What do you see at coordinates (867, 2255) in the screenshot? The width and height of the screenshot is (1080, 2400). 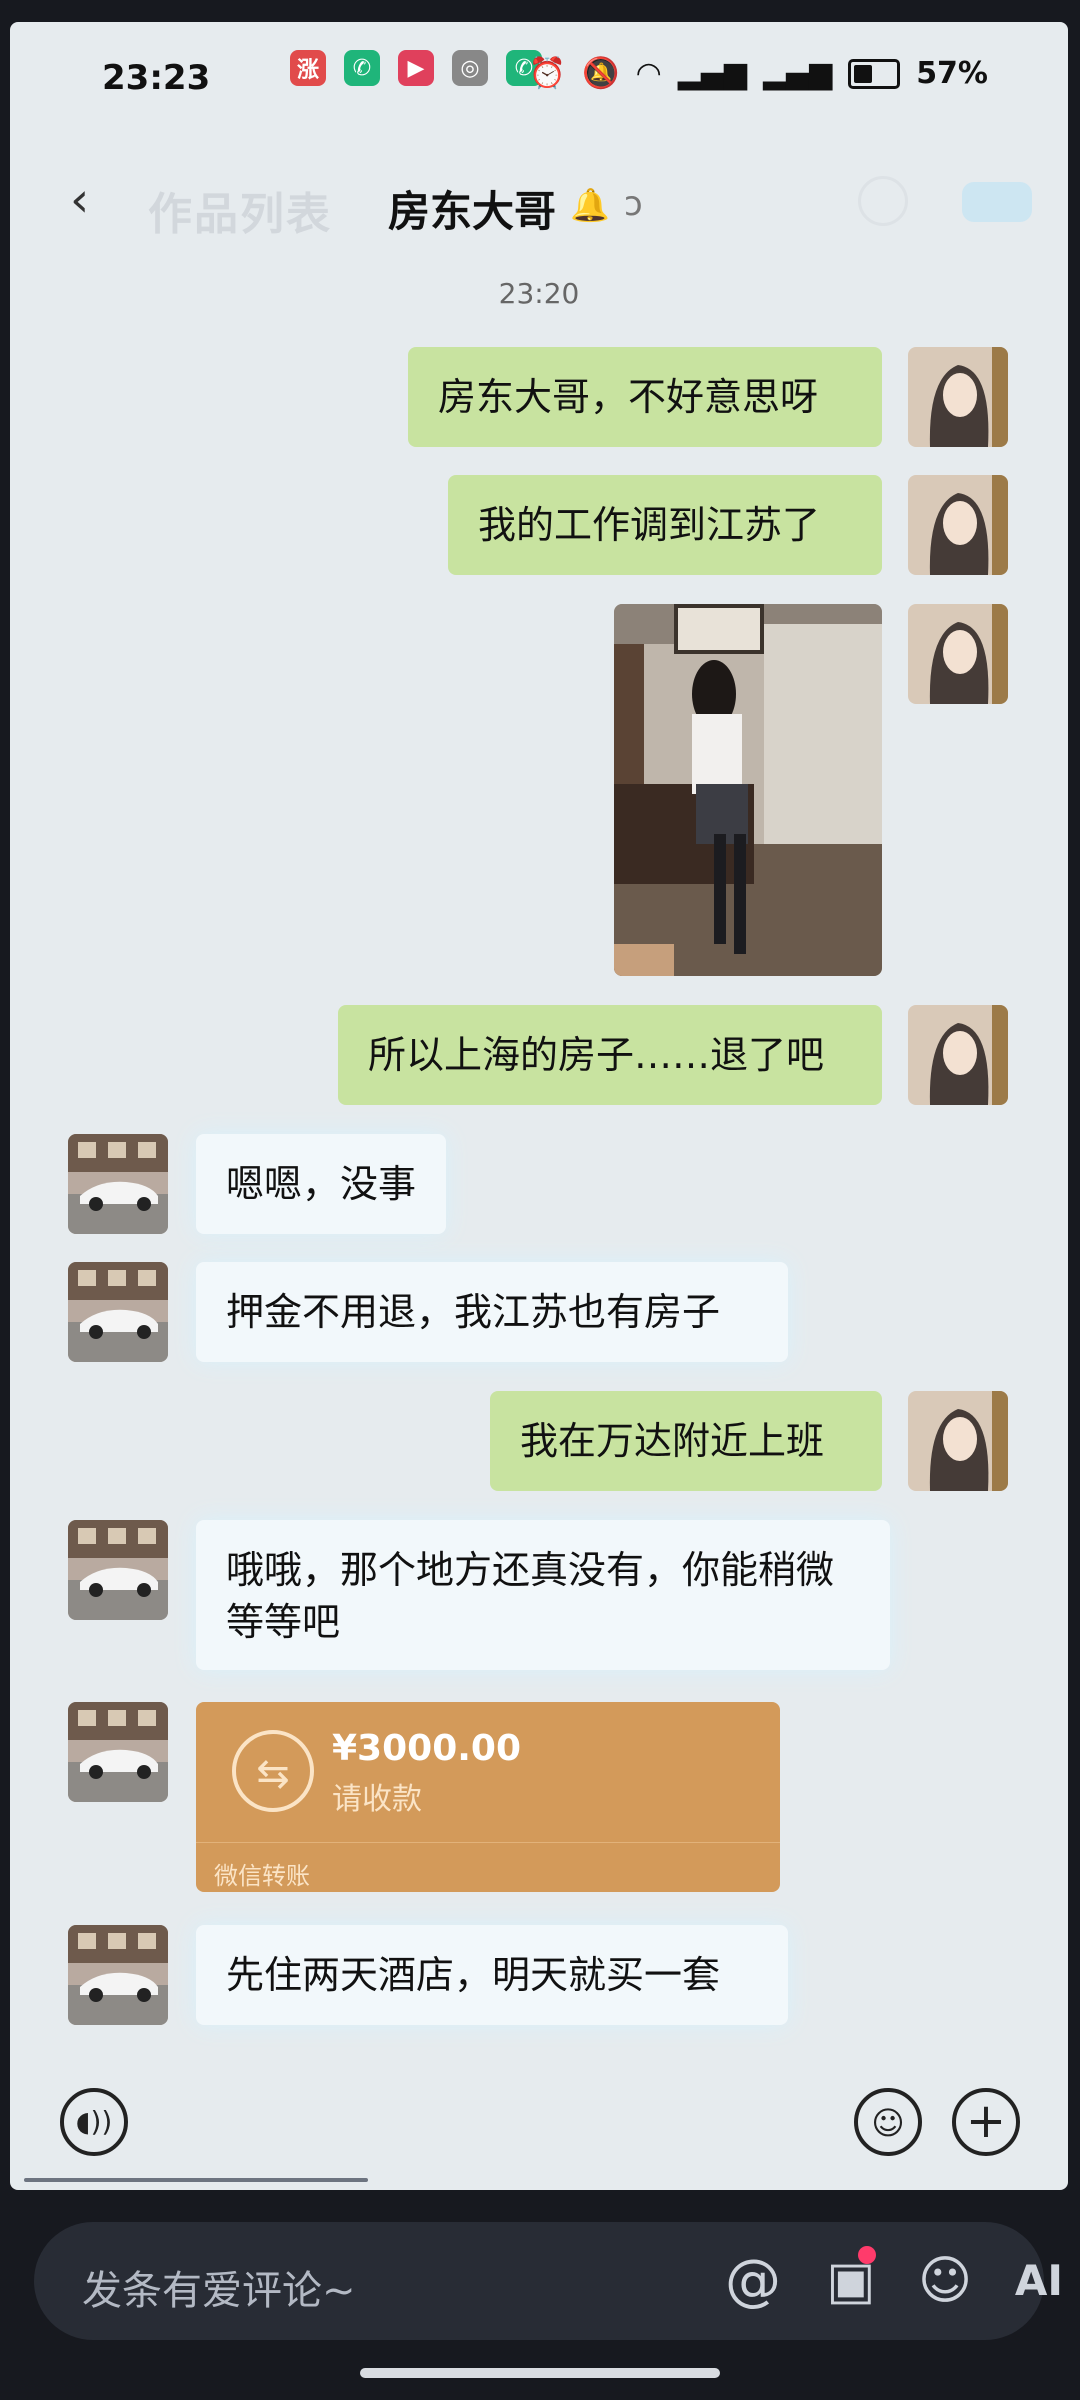 I see `notification-dot` at bounding box center [867, 2255].